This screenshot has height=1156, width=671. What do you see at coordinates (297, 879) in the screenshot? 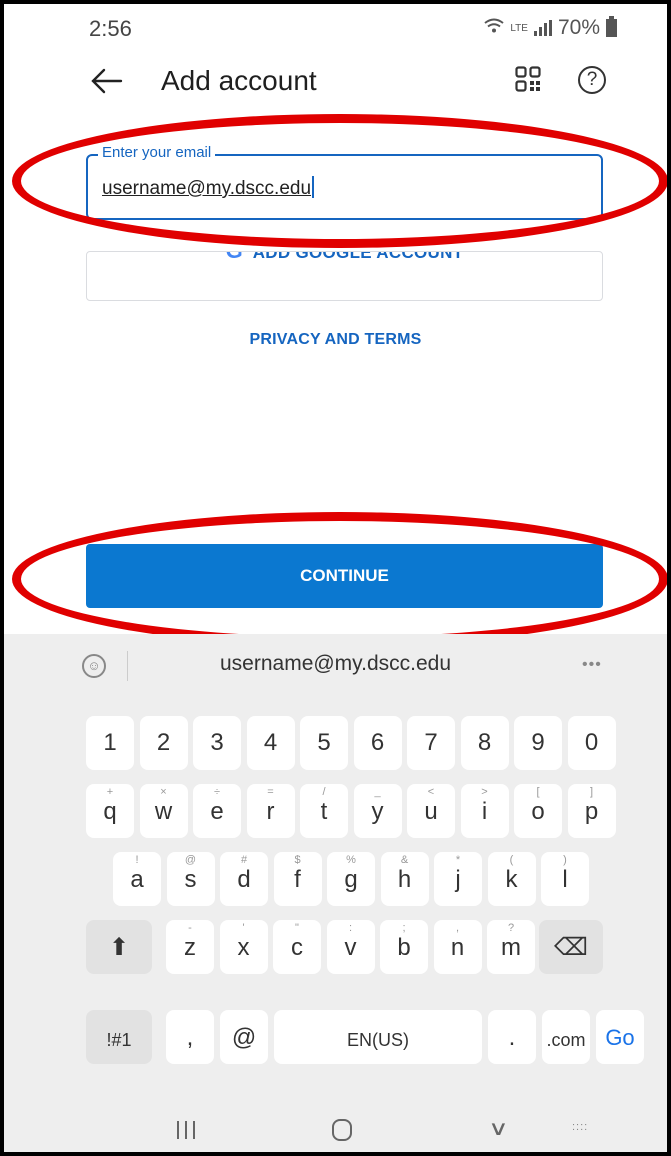
I see `key-f: $ f` at bounding box center [297, 879].